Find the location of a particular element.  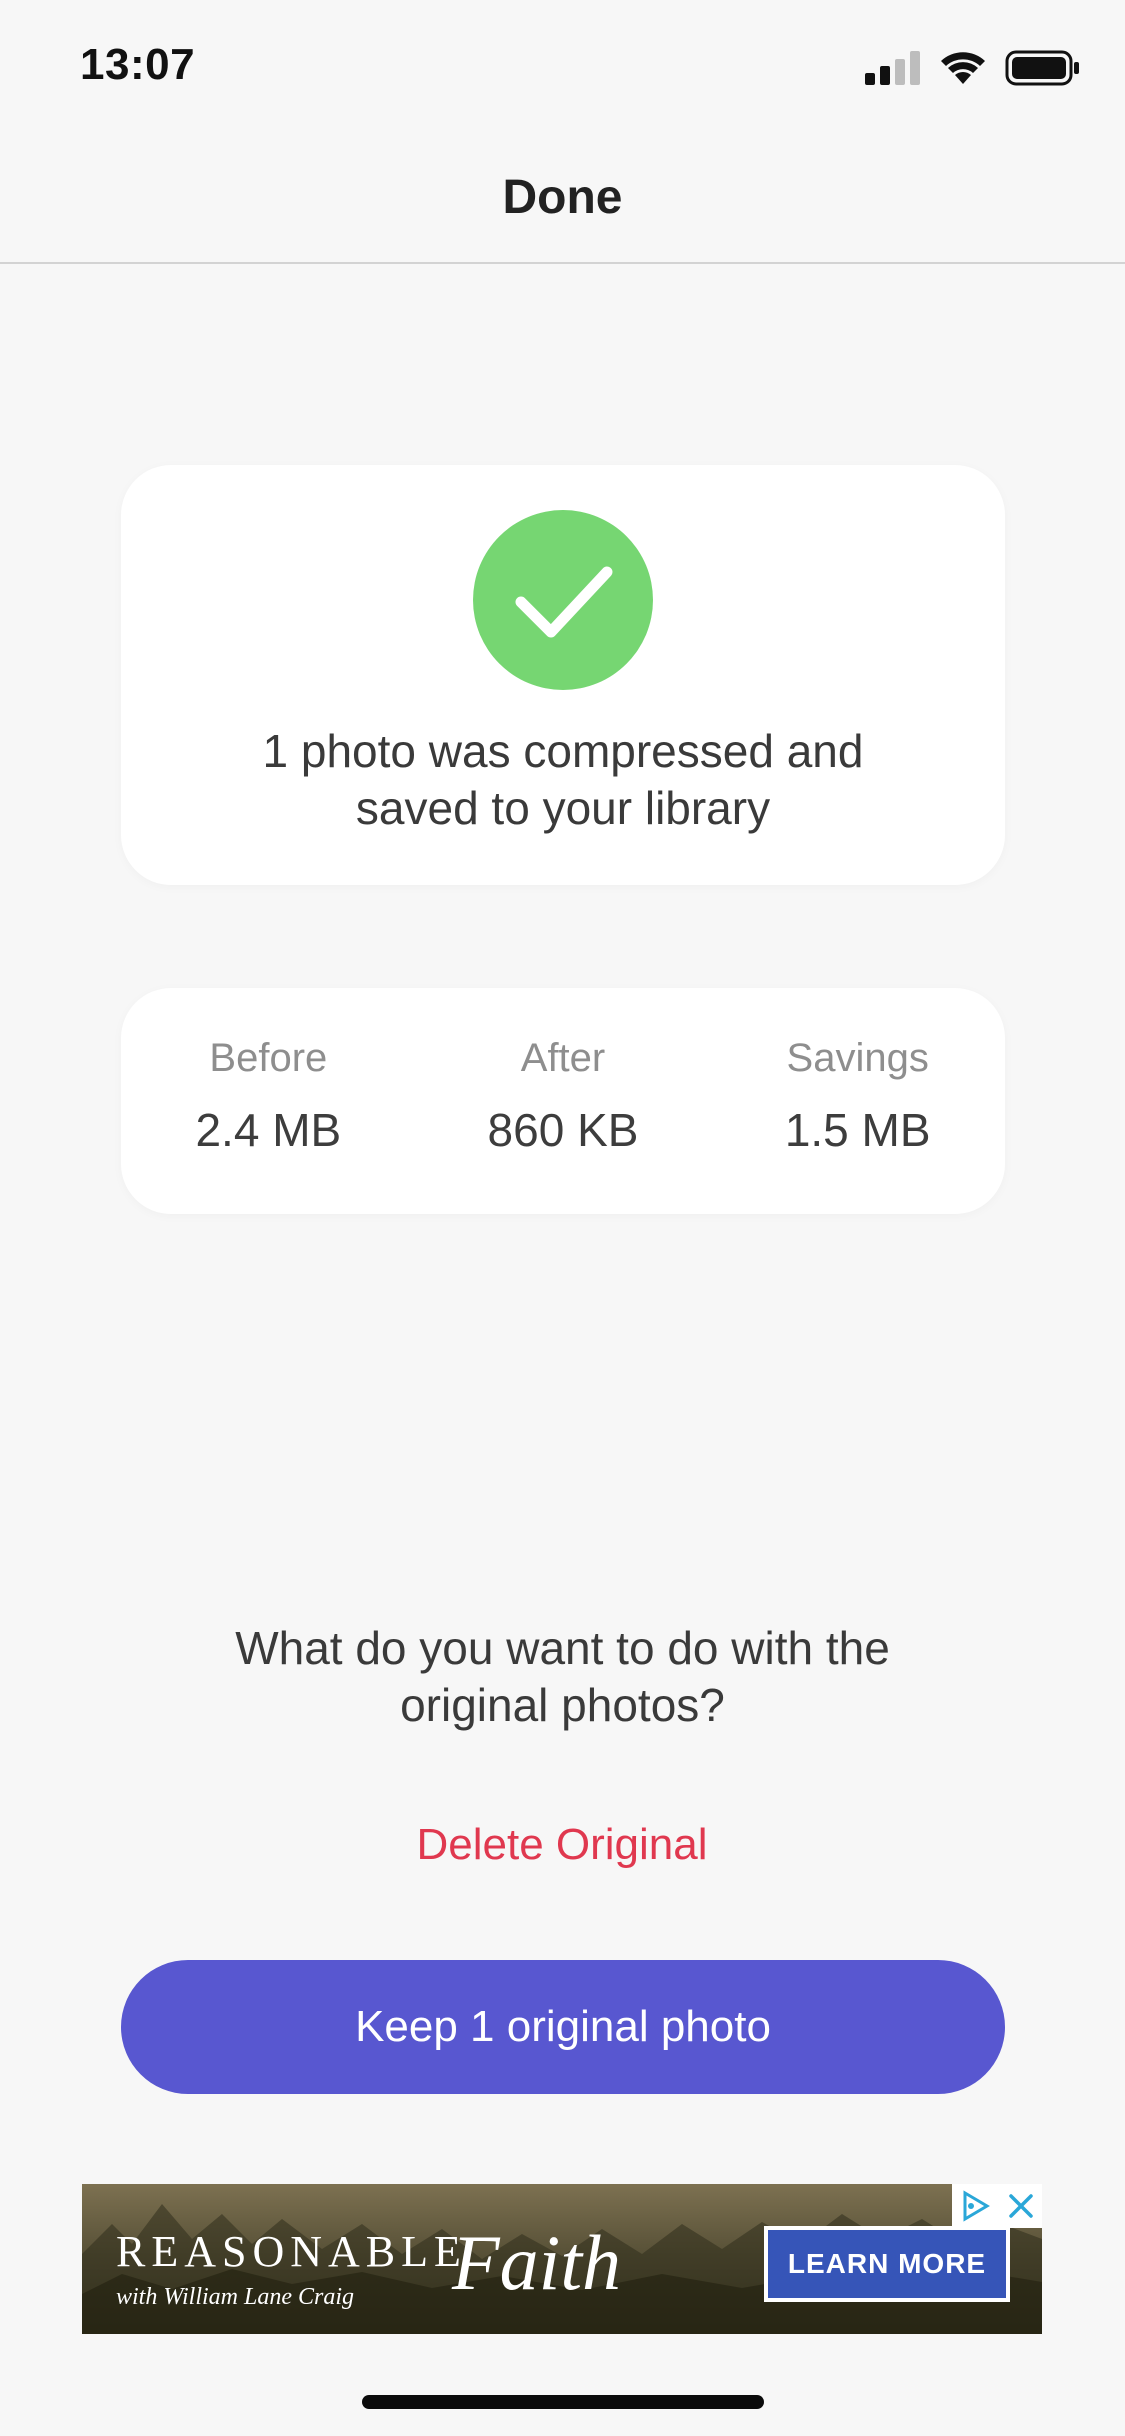

status-bar: 13:07 is located at coordinates (562, 66).